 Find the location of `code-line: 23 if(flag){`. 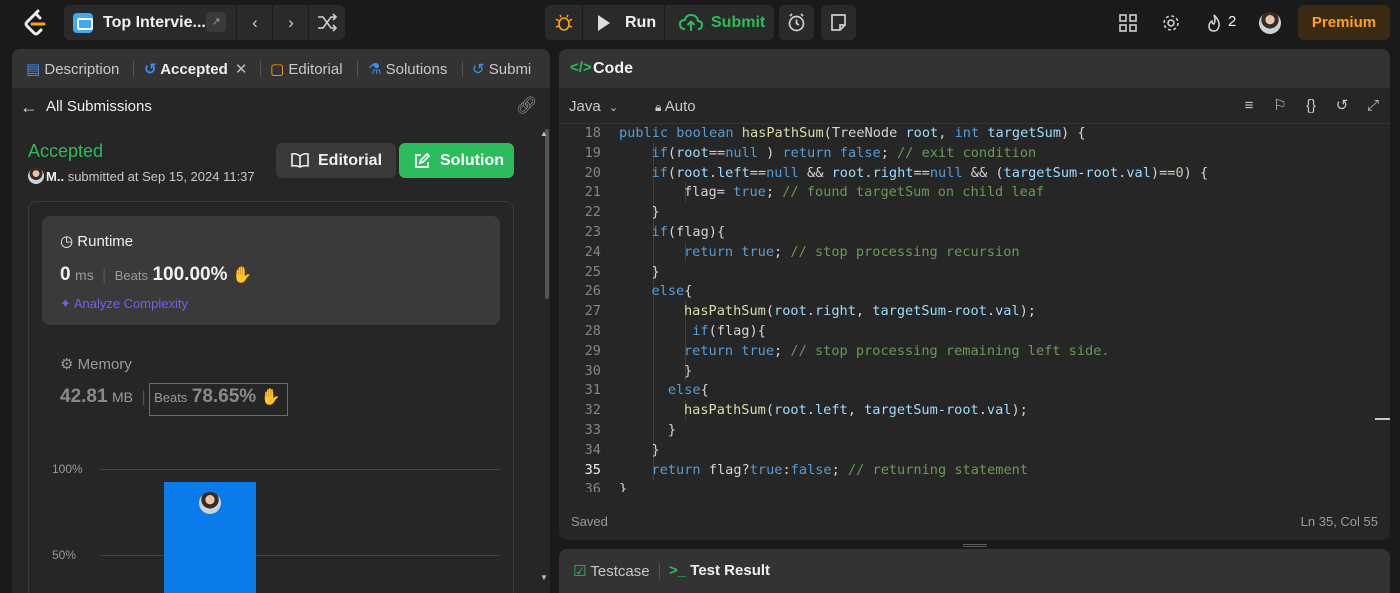

code-line: 23 if(flag){ is located at coordinates (974, 232).